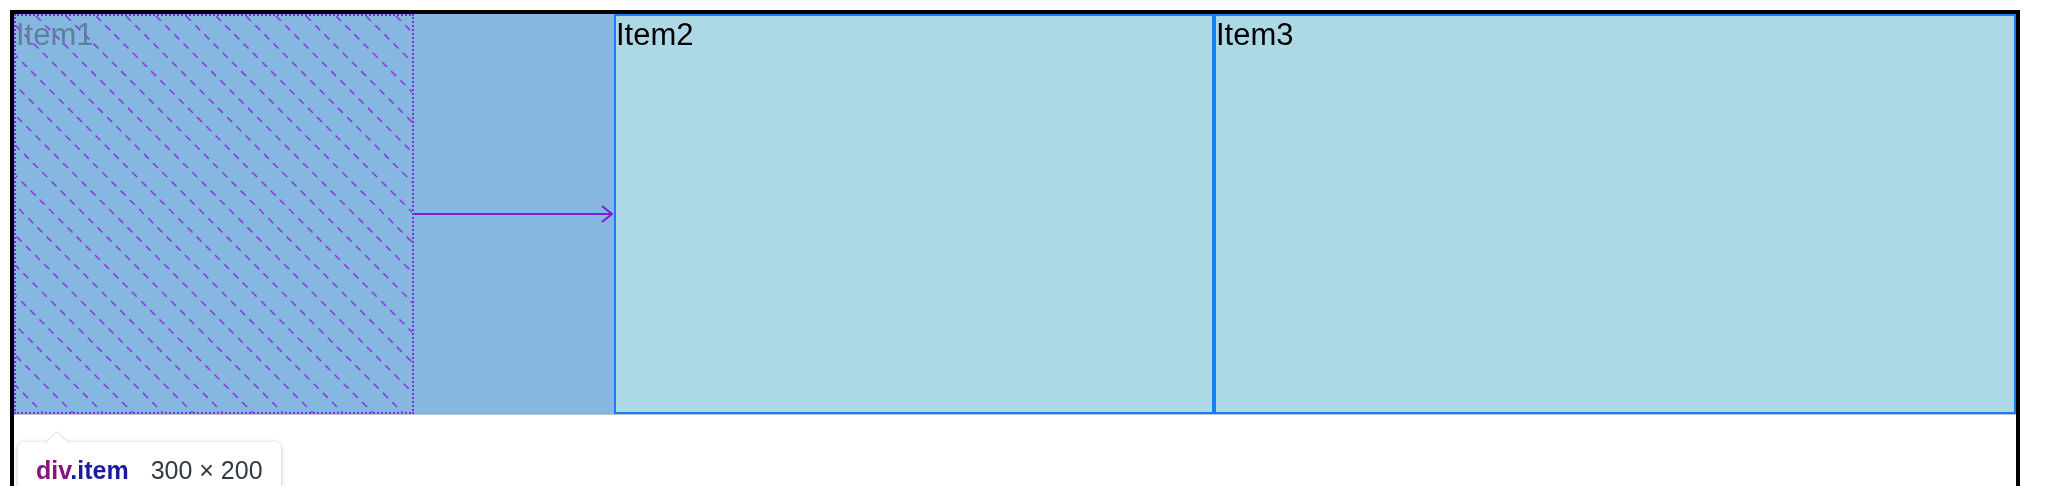 Image resolution: width=2072 pixels, height=486 pixels. I want to click on item-label: Item1, so click(55, 35).